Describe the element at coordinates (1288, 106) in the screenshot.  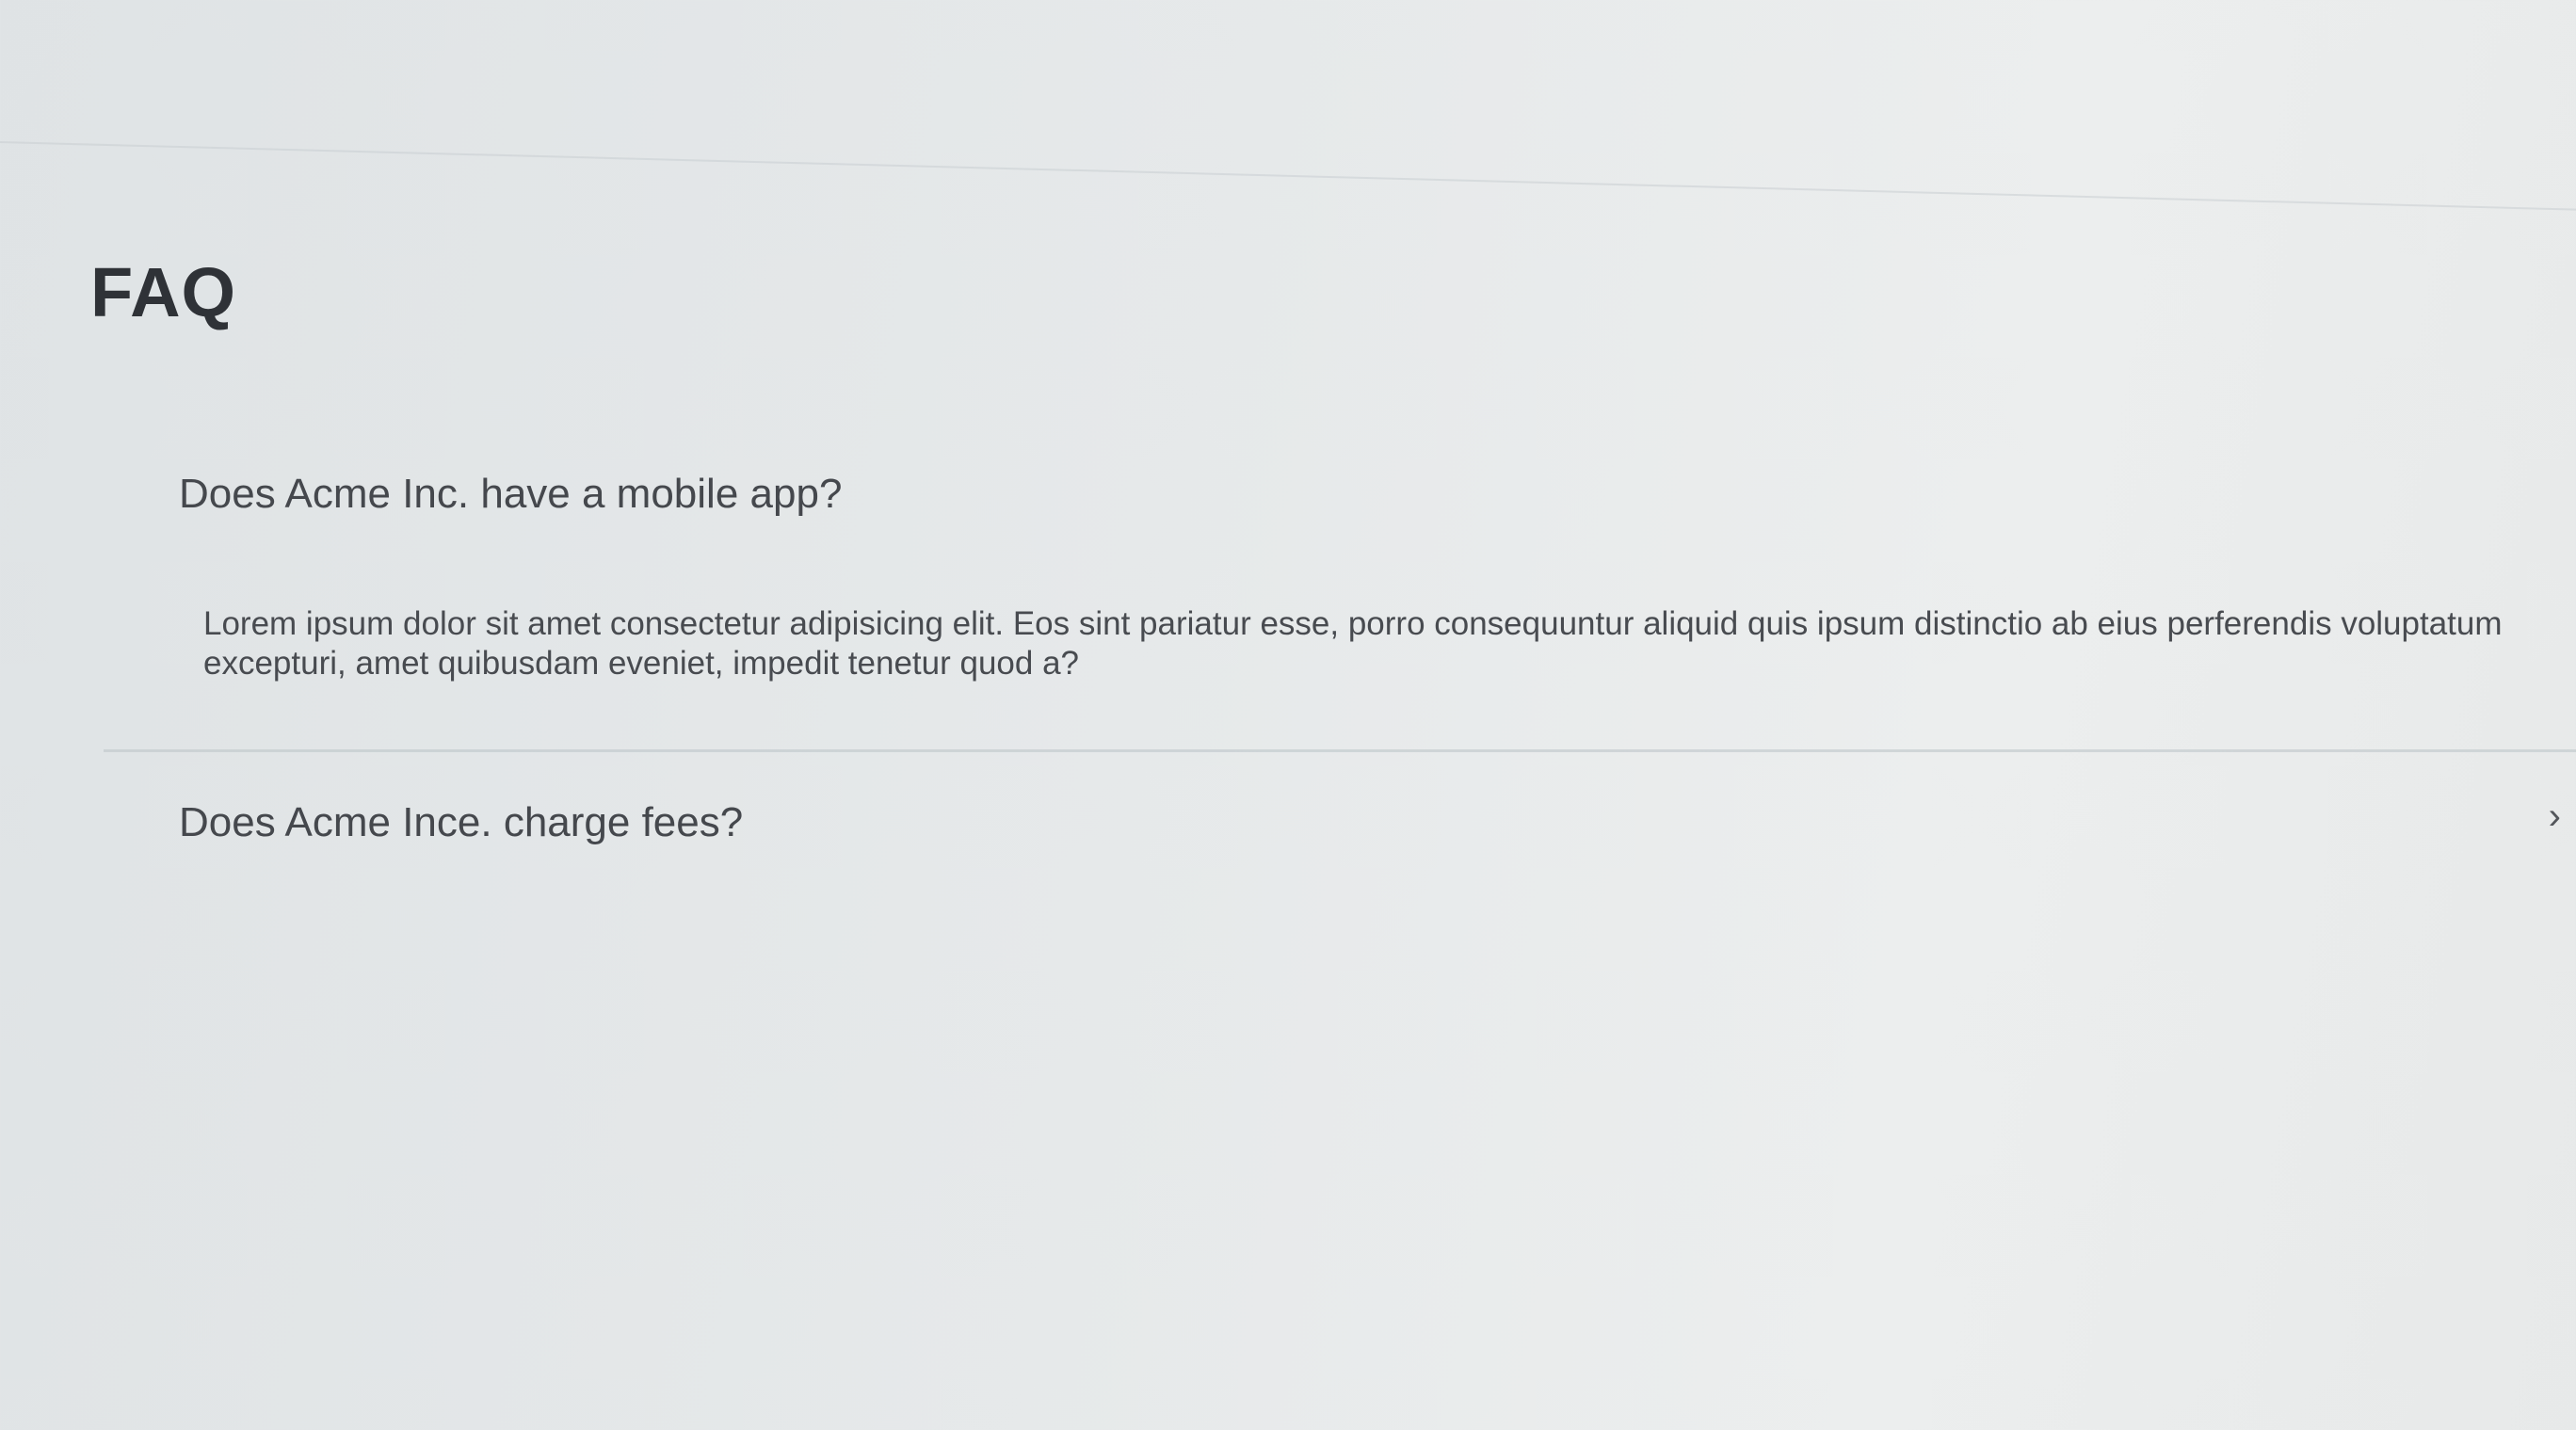
I see `top-divider` at that location.